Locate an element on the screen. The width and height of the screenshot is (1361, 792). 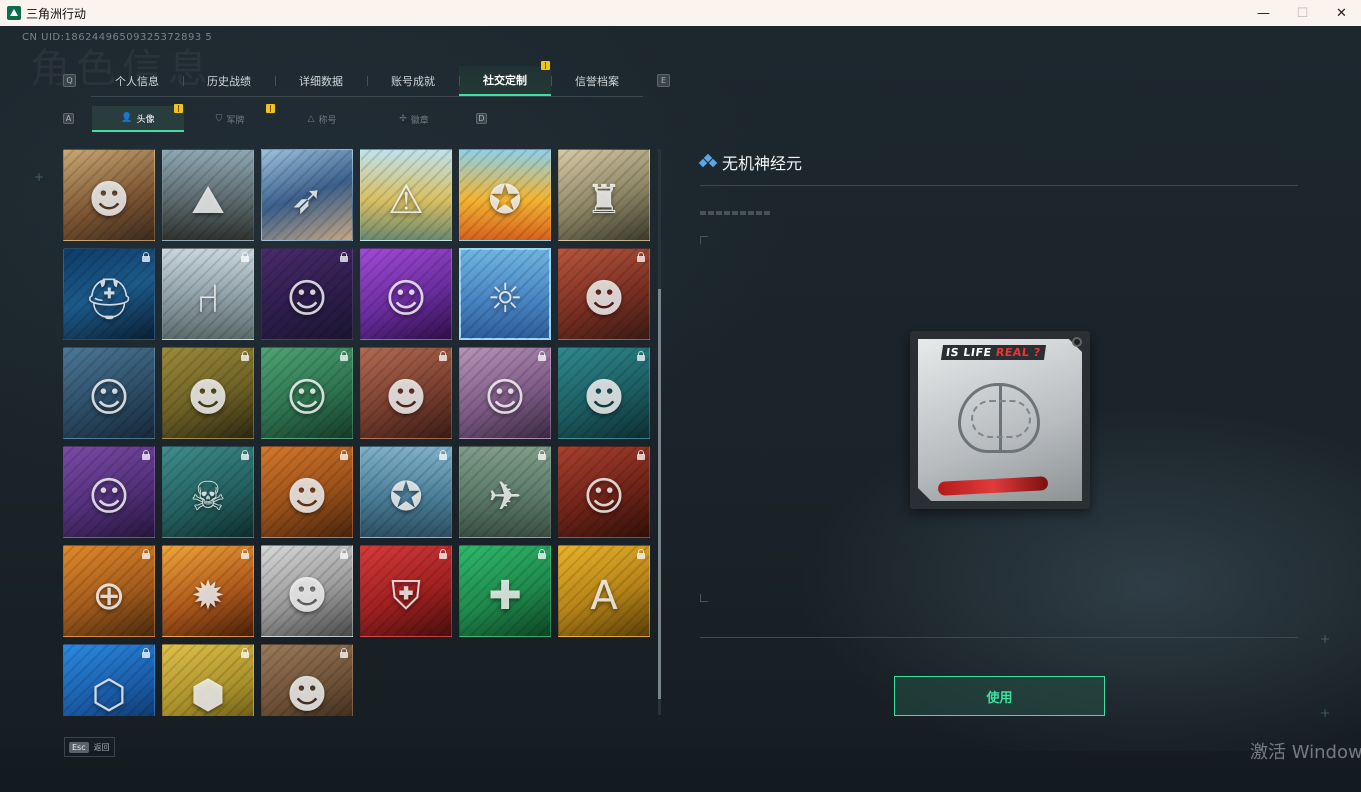
avatar-soldier-backpack: ♜ is located at coordinates (604, 195).